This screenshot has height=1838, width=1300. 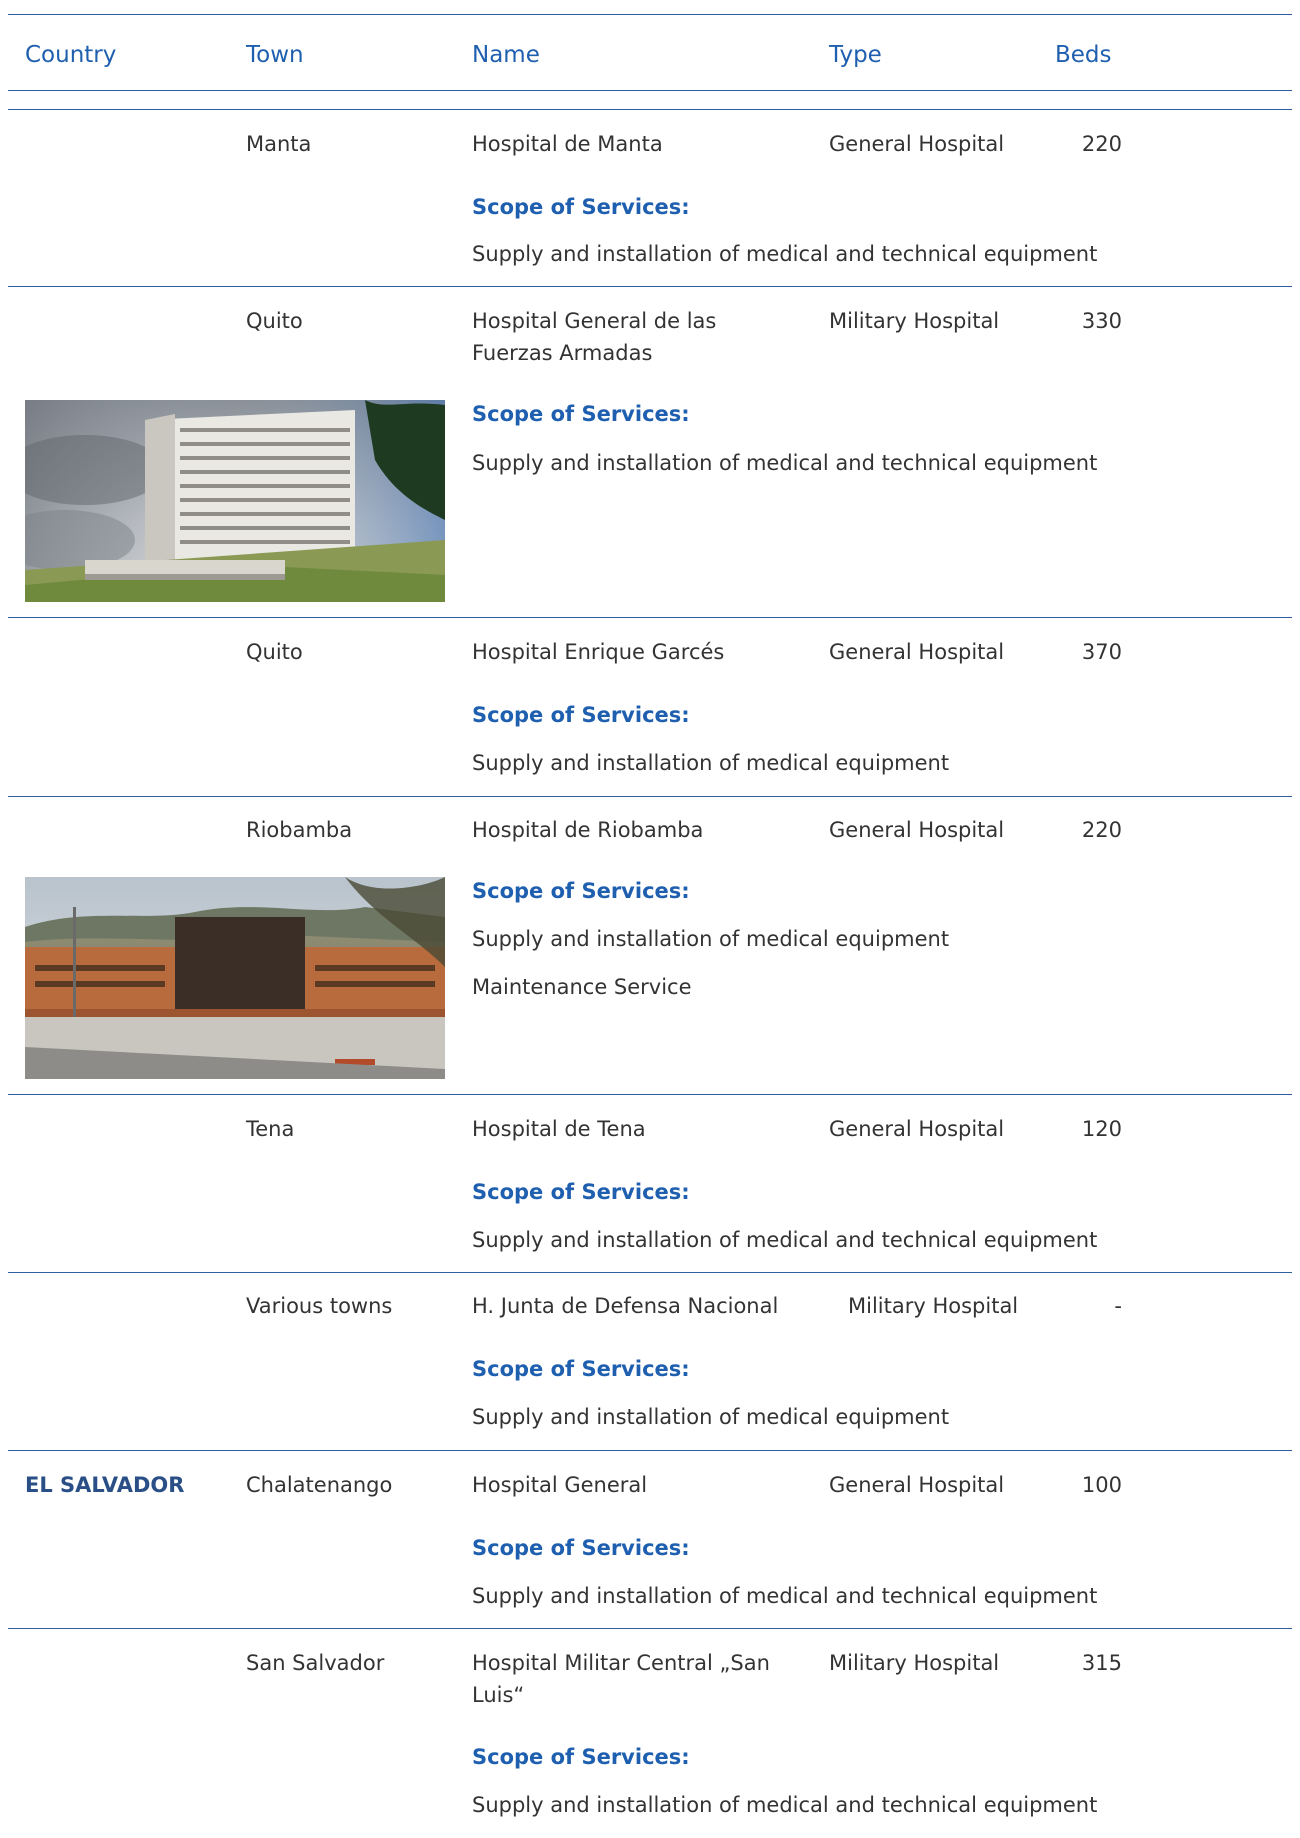 What do you see at coordinates (105, 1485) in the screenshot?
I see `row-country: EL SALVADOR` at bounding box center [105, 1485].